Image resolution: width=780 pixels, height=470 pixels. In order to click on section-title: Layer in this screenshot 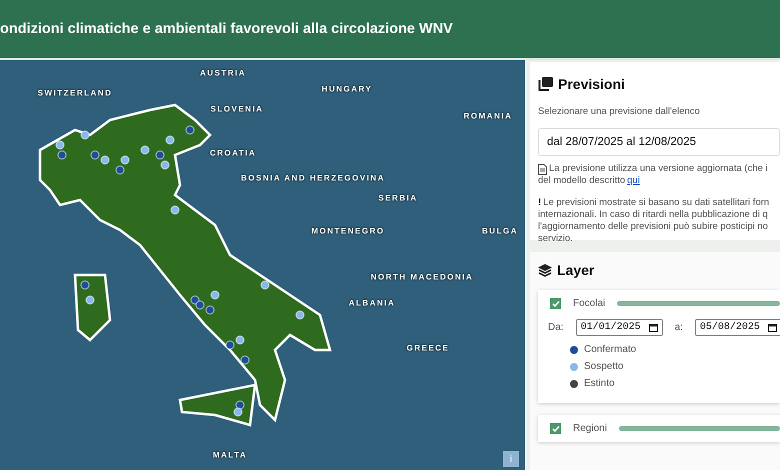, I will do `click(575, 270)`.